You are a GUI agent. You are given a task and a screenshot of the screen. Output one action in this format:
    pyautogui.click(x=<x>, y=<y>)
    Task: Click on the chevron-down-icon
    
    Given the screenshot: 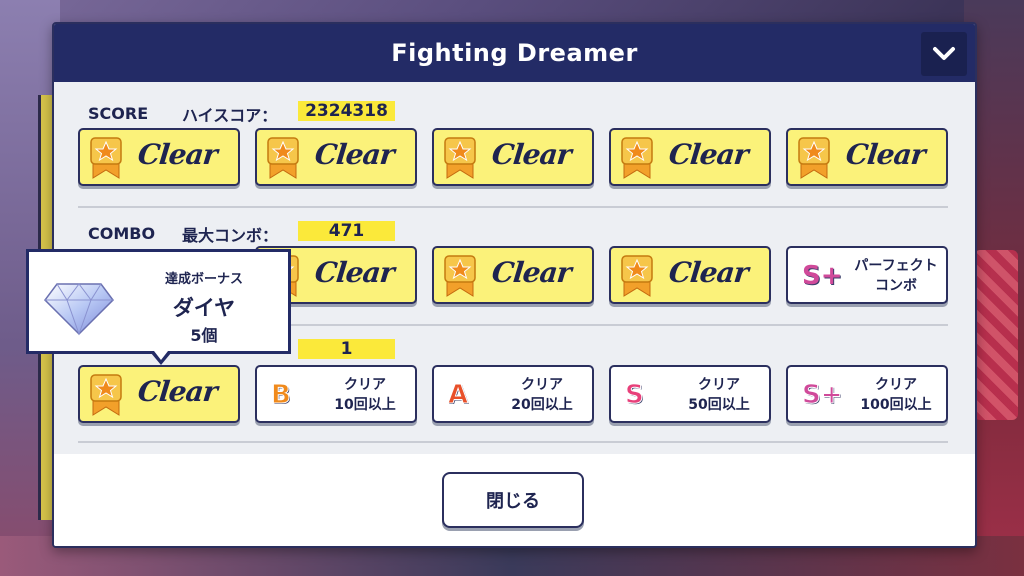 What is the action you would take?
    pyautogui.click(x=944, y=53)
    